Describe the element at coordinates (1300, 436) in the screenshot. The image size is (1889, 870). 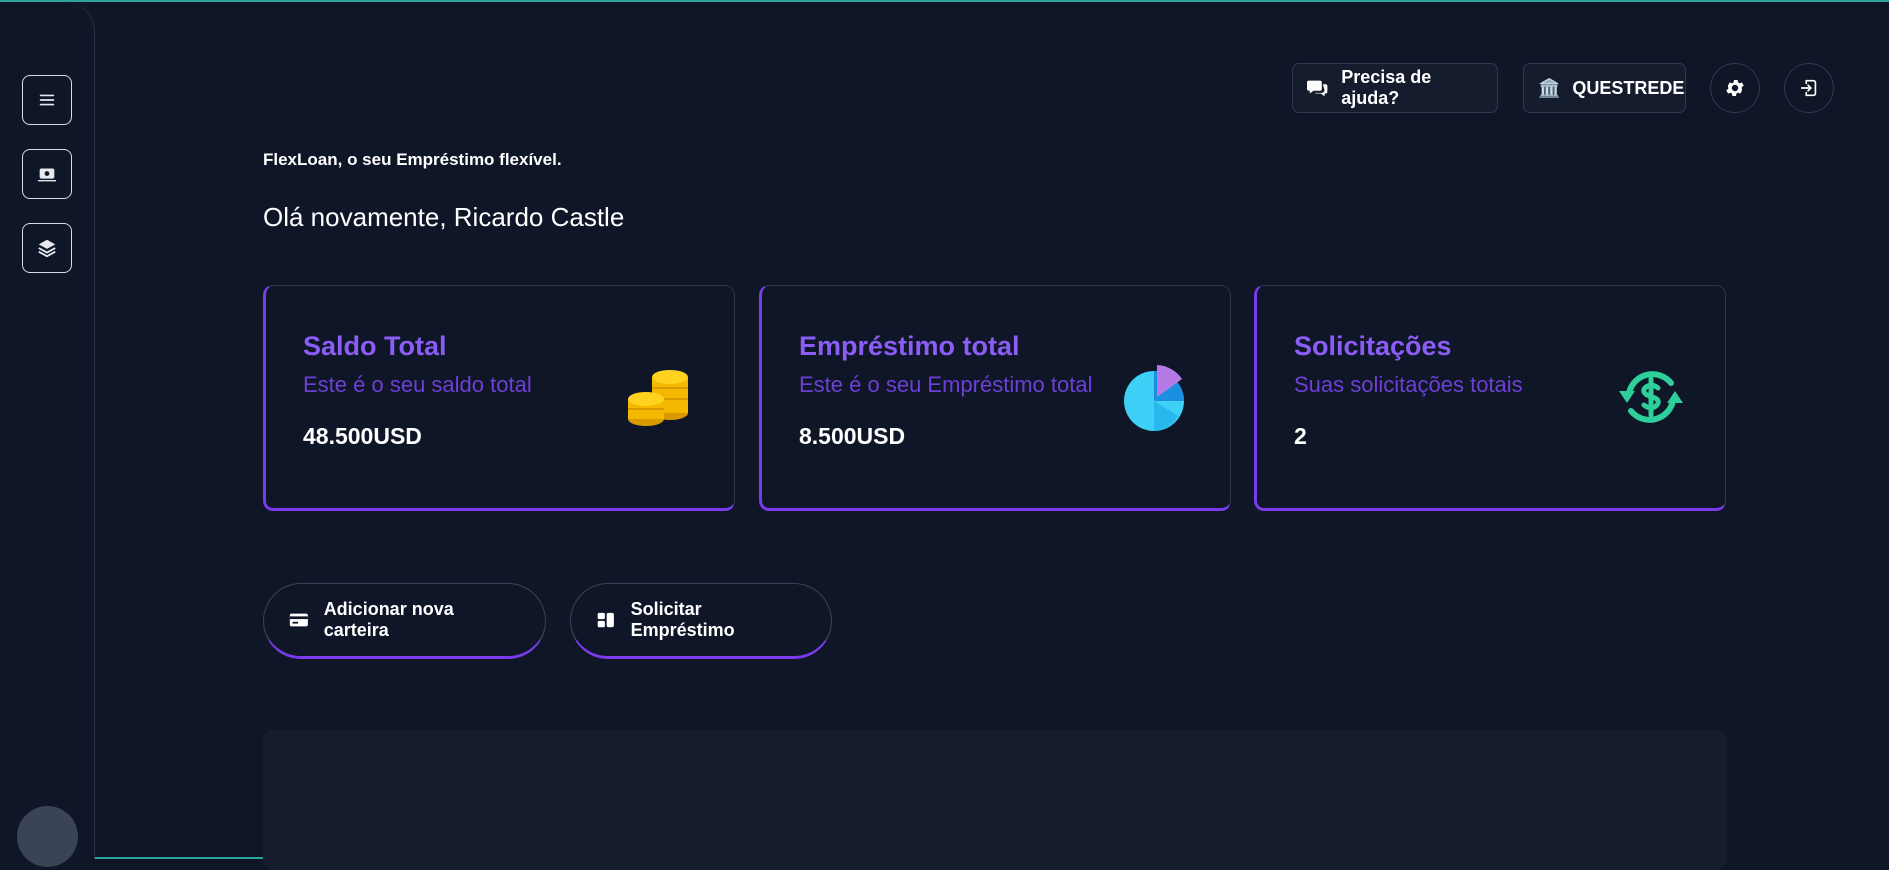
I see `card-value: 2` at that location.